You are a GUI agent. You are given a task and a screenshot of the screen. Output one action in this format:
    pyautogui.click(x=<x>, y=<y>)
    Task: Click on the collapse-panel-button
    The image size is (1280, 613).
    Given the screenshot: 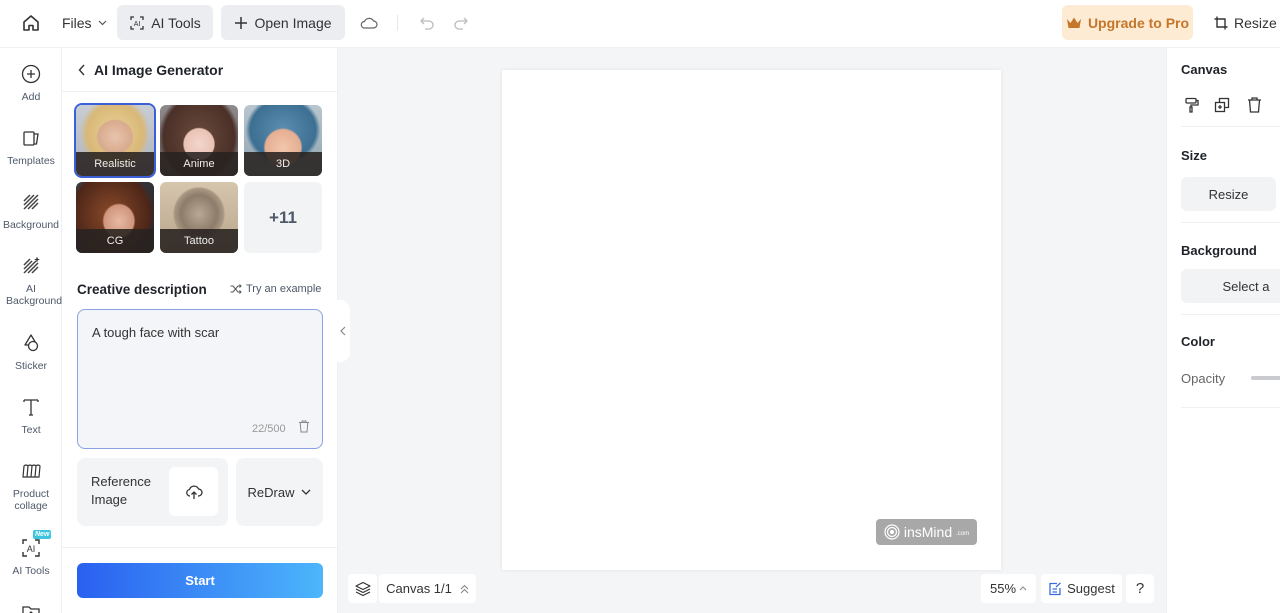 What is the action you would take?
    pyautogui.click(x=343, y=331)
    